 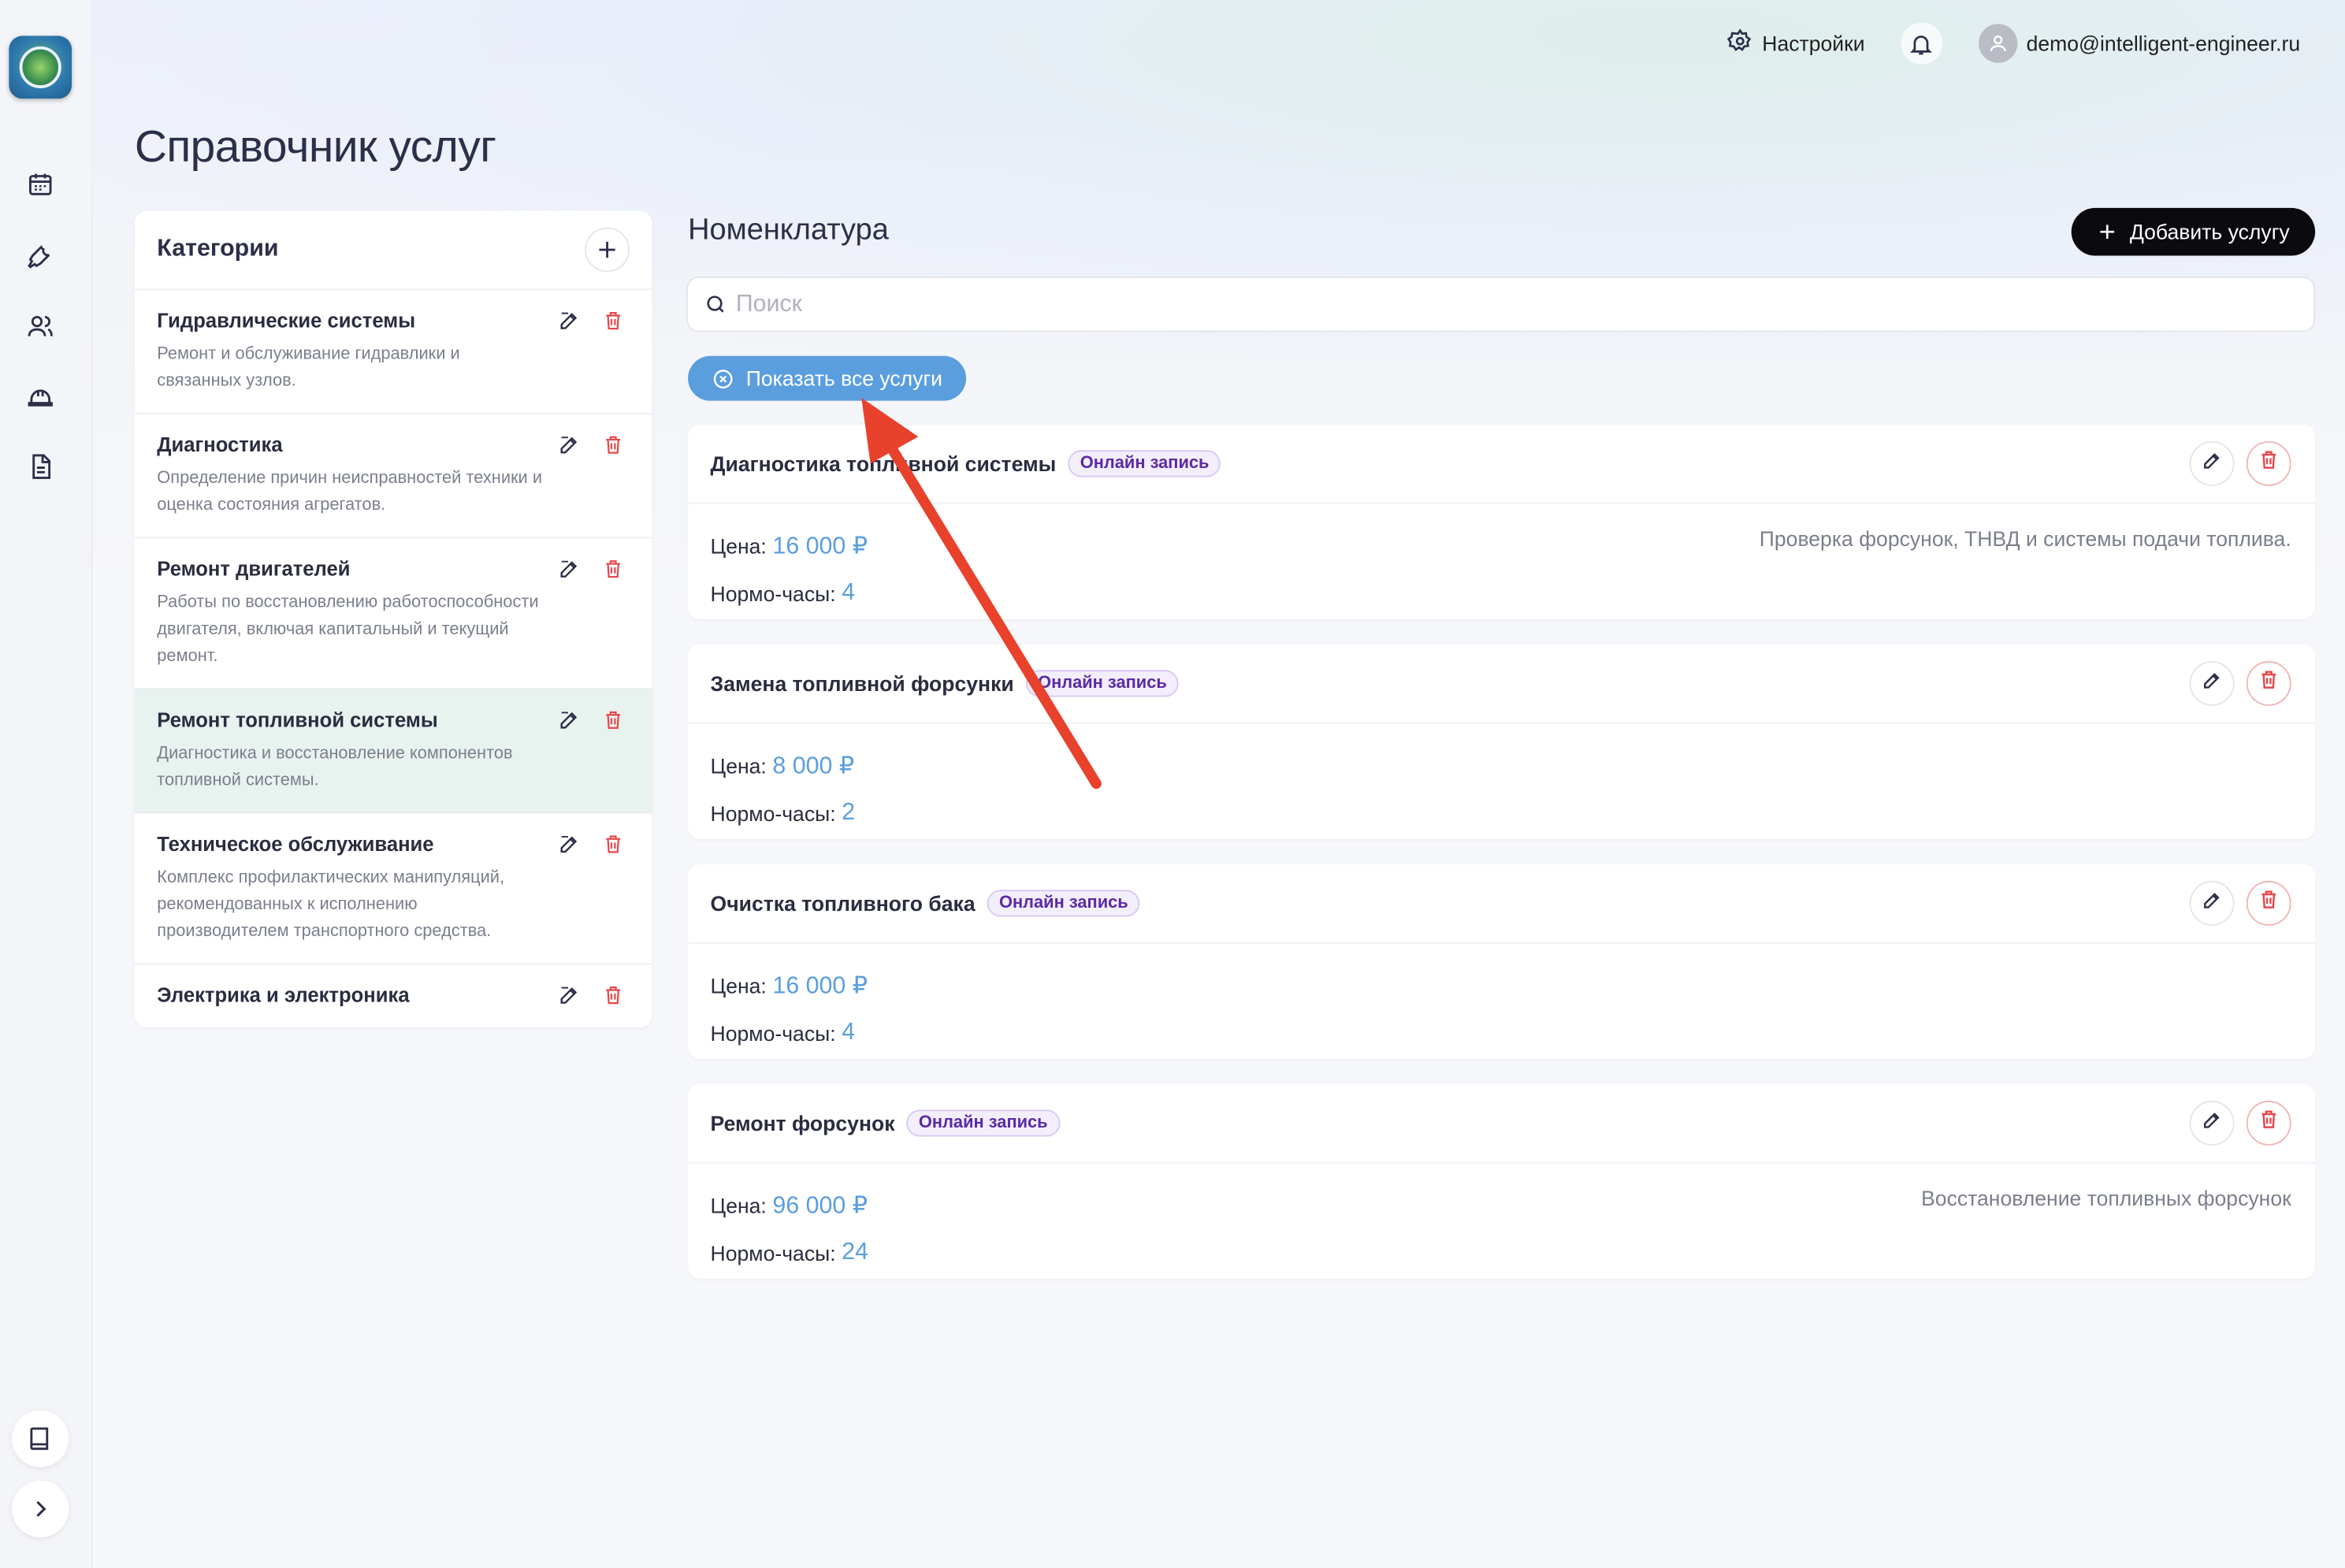 I want to click on category-item: Электрика и электроника, so click(x=393, y=996).